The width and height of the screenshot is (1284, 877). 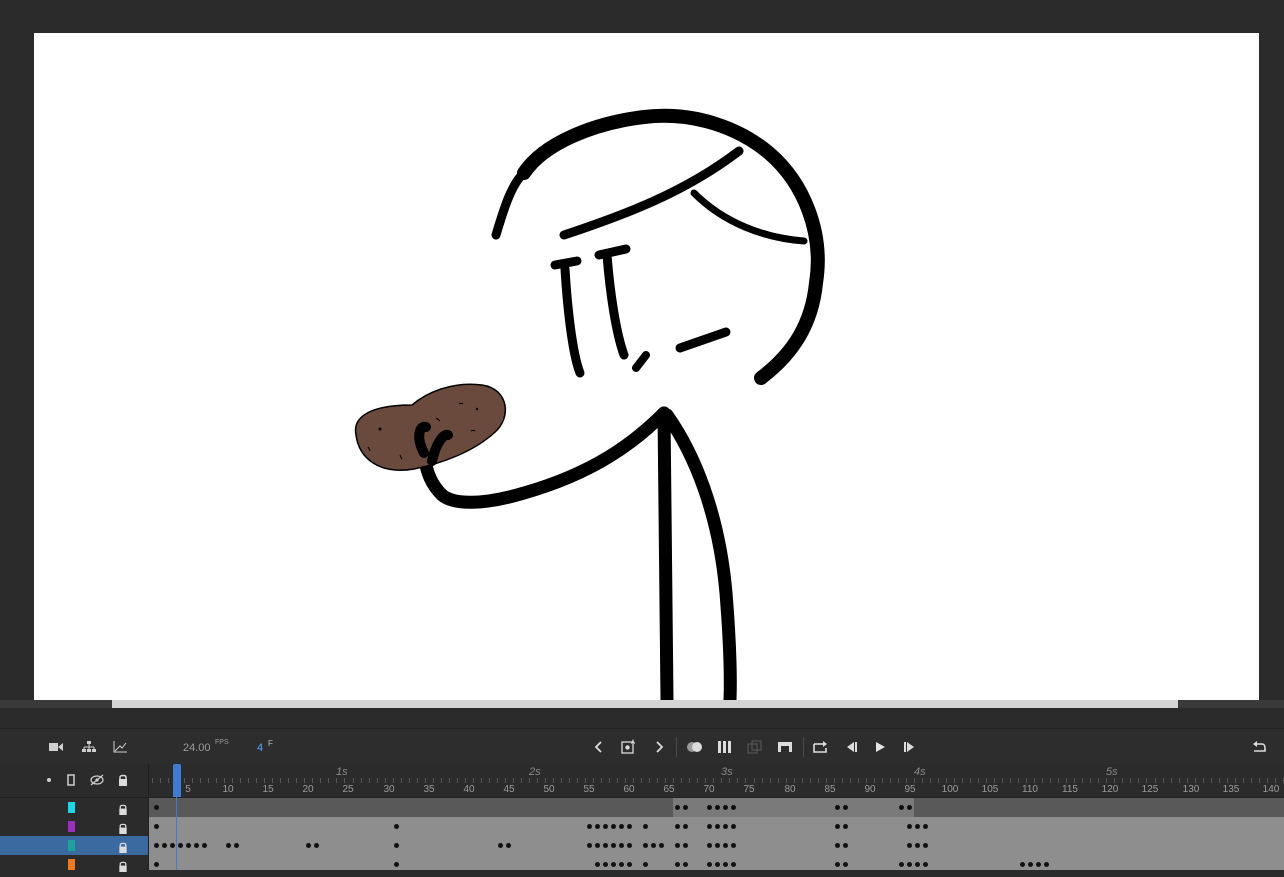 What do you see at coordinates (821, 747) in the screenshot?
I see `loop-icon` at bounding box center [821, 747].